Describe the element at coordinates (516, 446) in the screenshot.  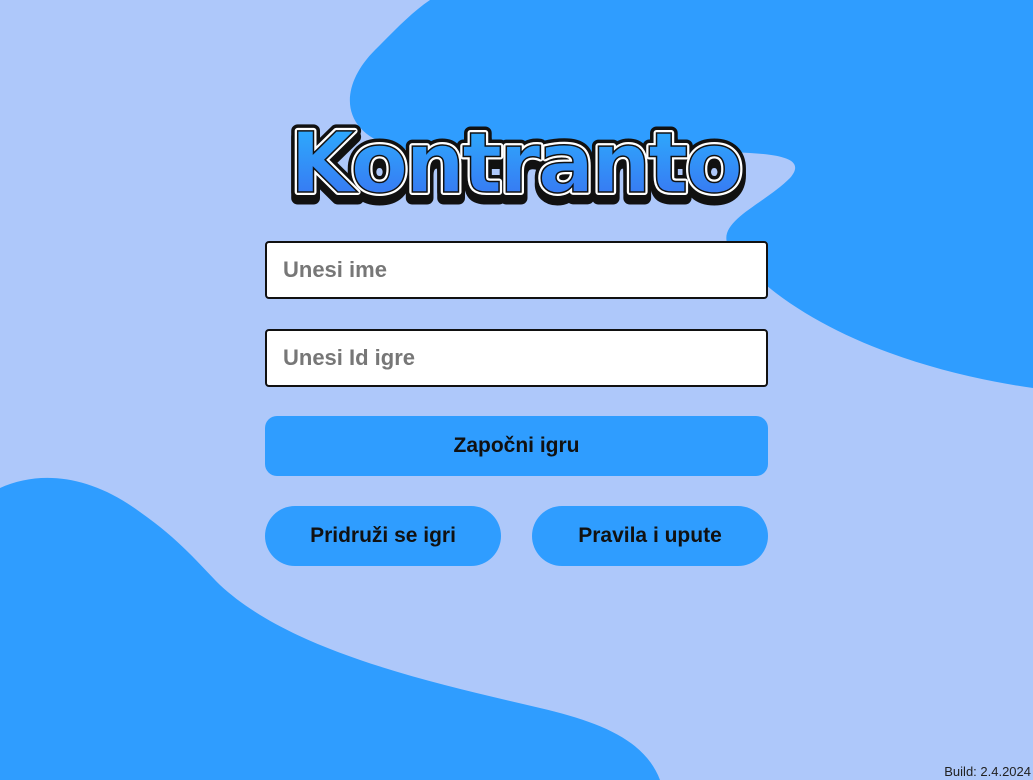
I see `start-game-button: Započni igru` at that location.